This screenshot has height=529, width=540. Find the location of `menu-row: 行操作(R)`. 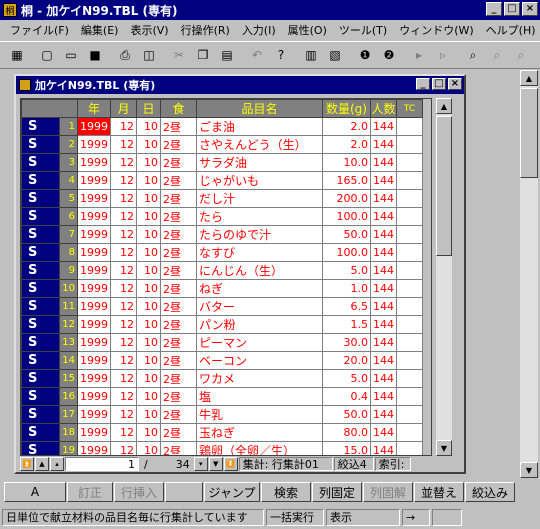

menu-row: 行操作(R) is located at coordinates (205, 30).